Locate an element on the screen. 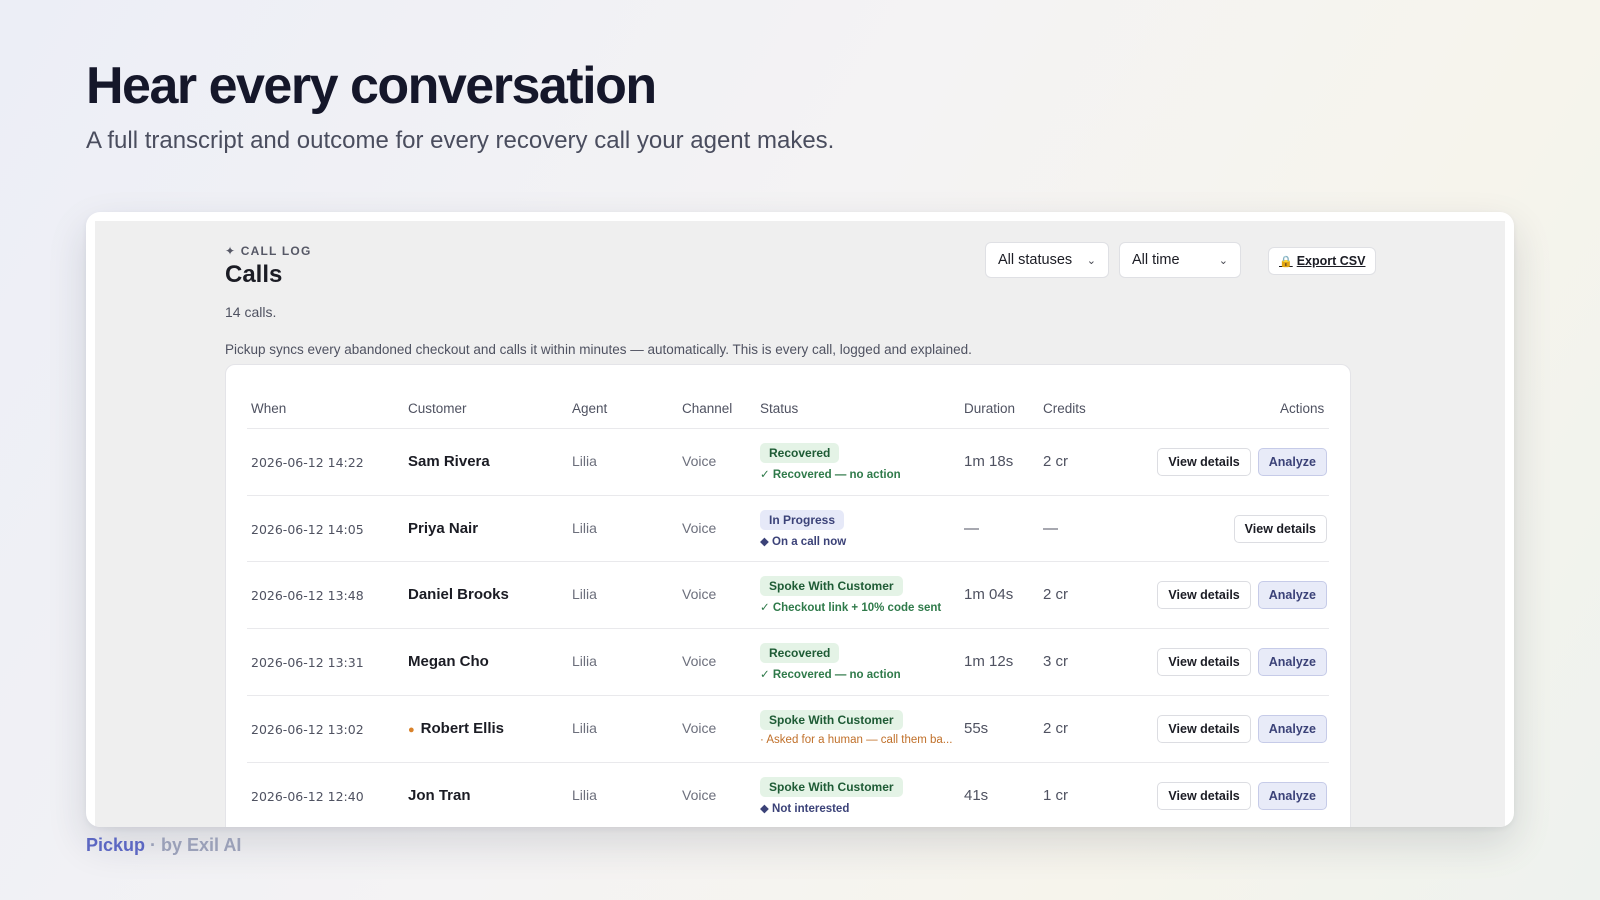 This screenshot has height=900, width=1600. call-duration: 55s is located at coordinates (976, 728).